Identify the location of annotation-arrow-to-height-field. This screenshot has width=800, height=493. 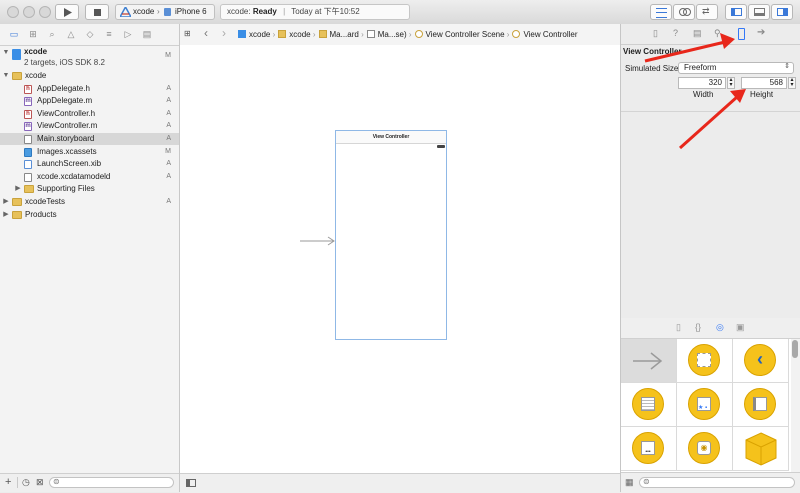
(712, 119).